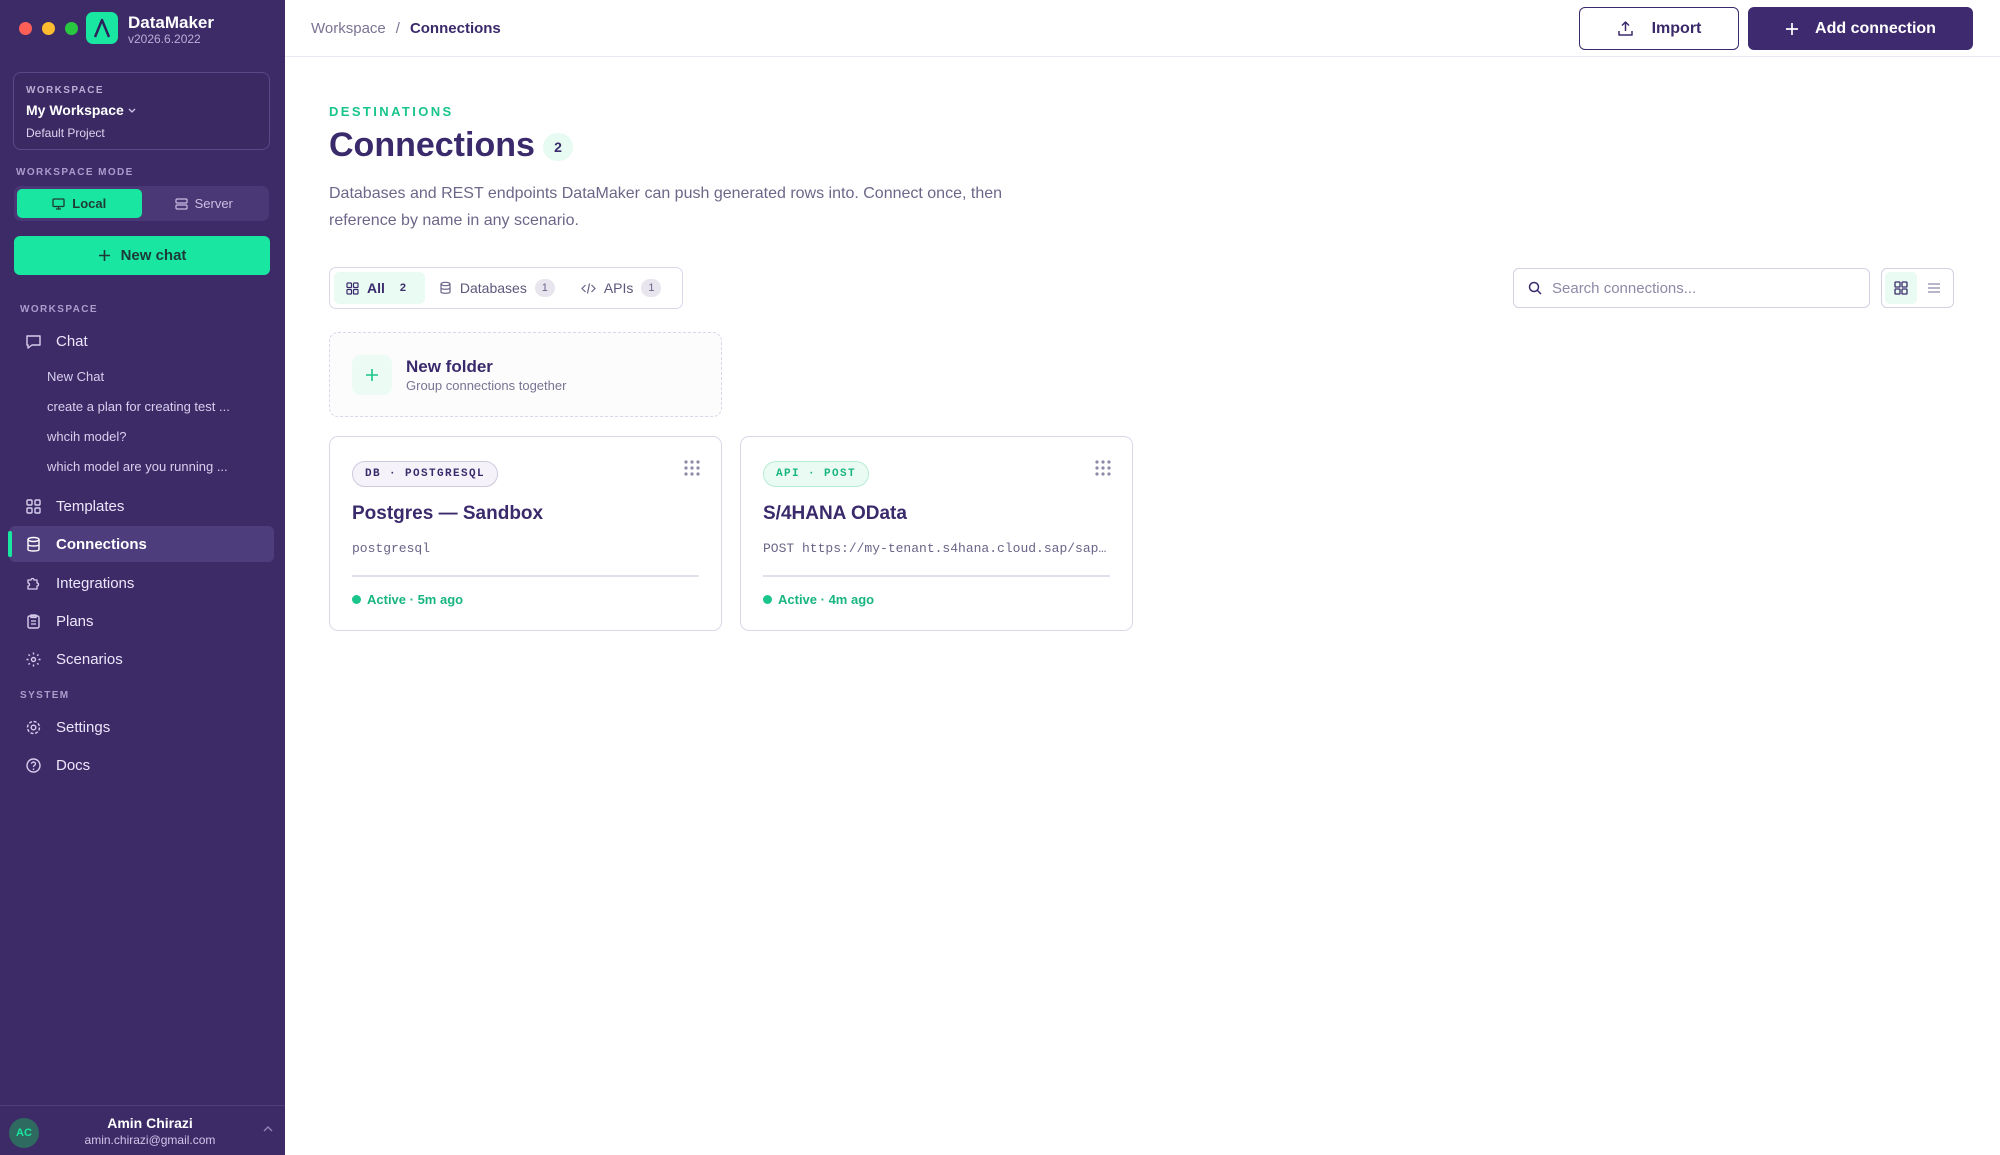  What do you see at coordinates (449, 366) in the screenshot?
I see `new-folder-title: New folder` at bounding box center [449, 366].